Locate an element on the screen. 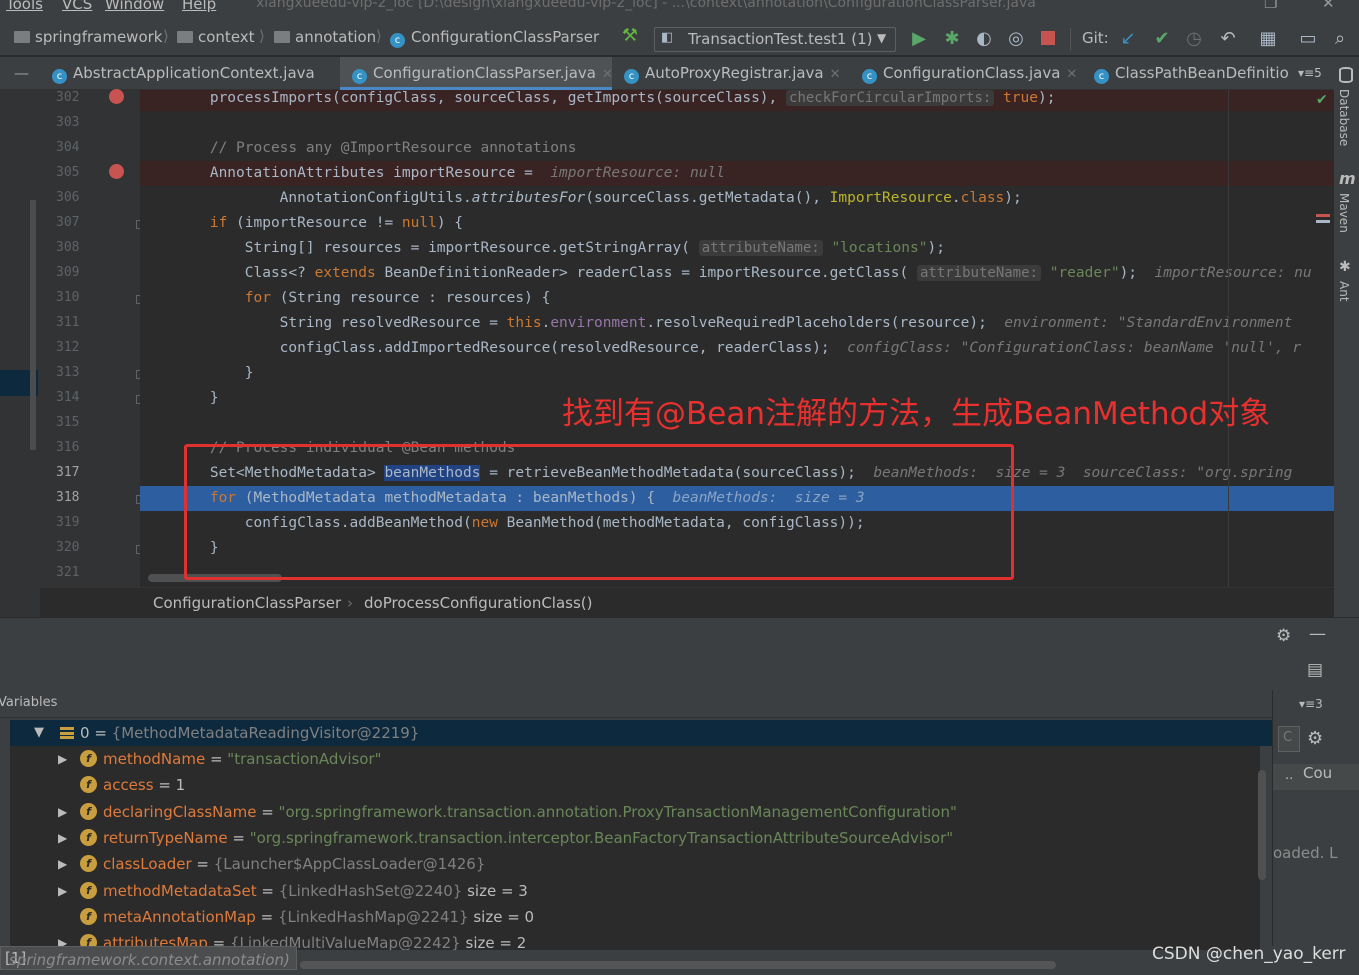  tab-class-path-bean-definition: c ClassPathBeanDefinitio is located at coordinates (1191, 73).